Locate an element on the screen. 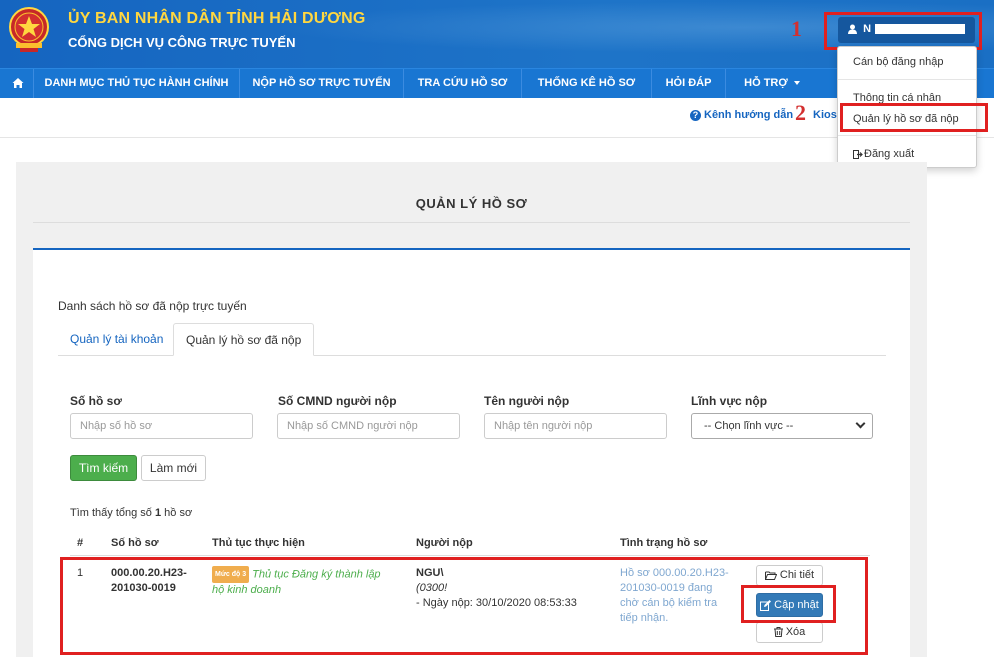 The image size is (994, 657). national-emblem-icon is located at coordinates (29, 29).